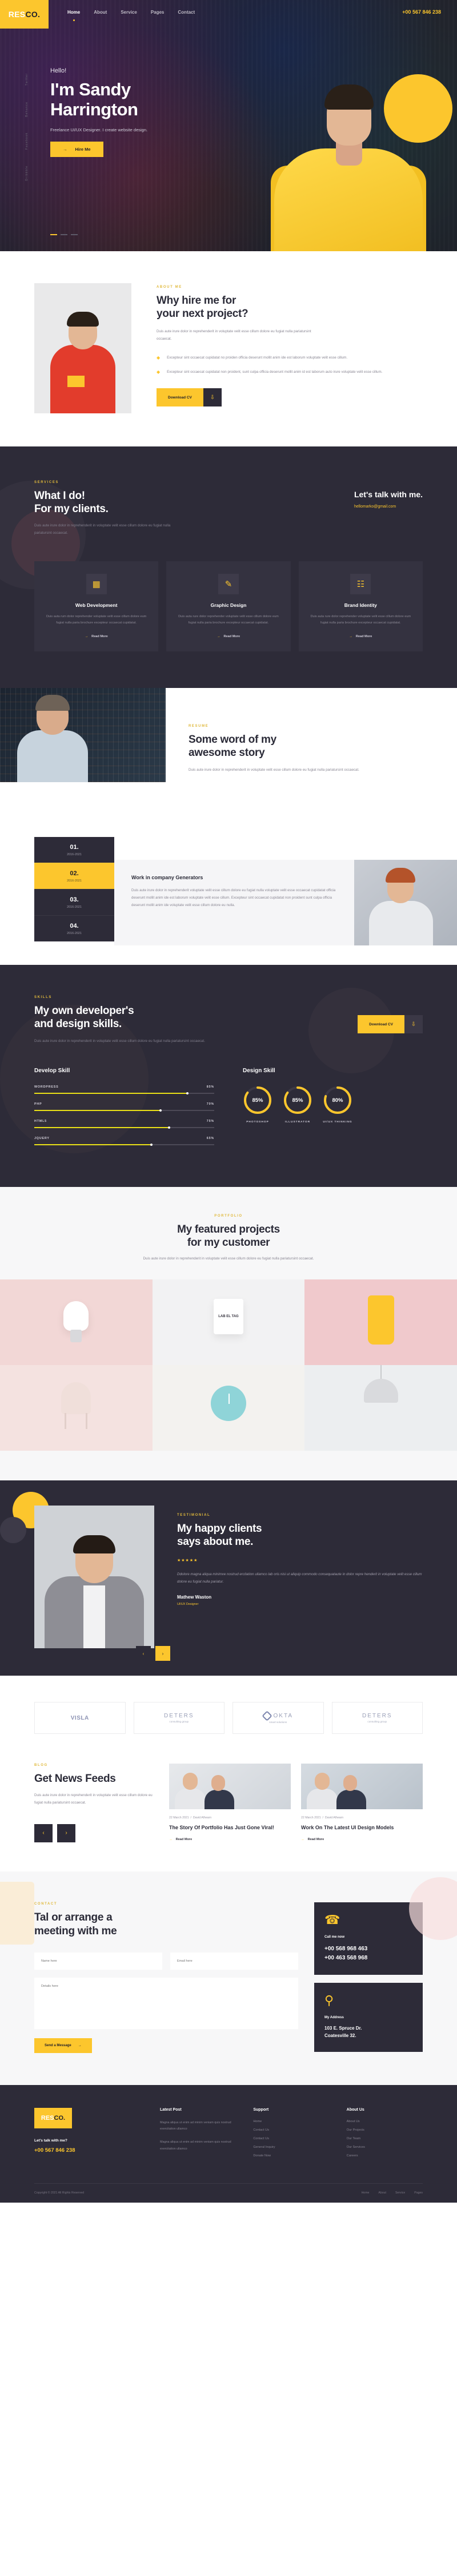  What do you see at coordinates (27, 127) in the screenshot?
I see `hero-social-links: Twitter Behance Facebook Dribbble` at bounding box center [27, 127].